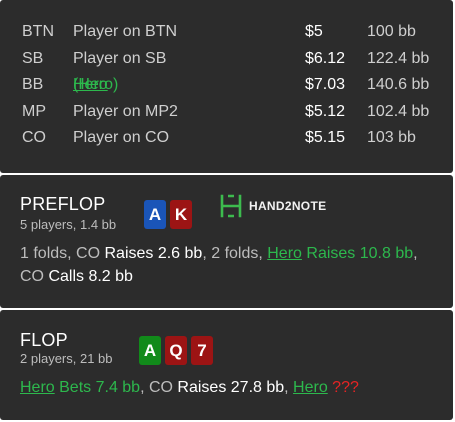  Describe the element at coordinates (33, 58) in the screenshot. I see `position-label: SB` at that location.